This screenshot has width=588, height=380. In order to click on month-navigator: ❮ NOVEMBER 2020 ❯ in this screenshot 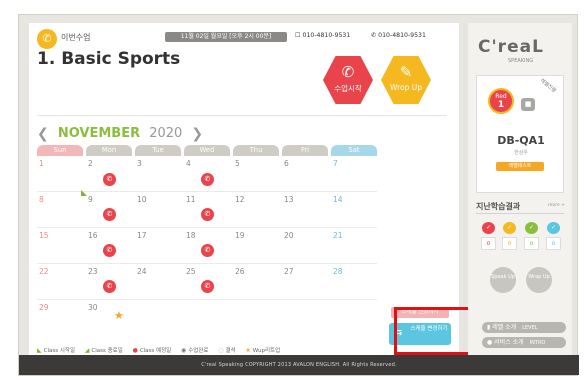, I will do `click(137, 133)`.